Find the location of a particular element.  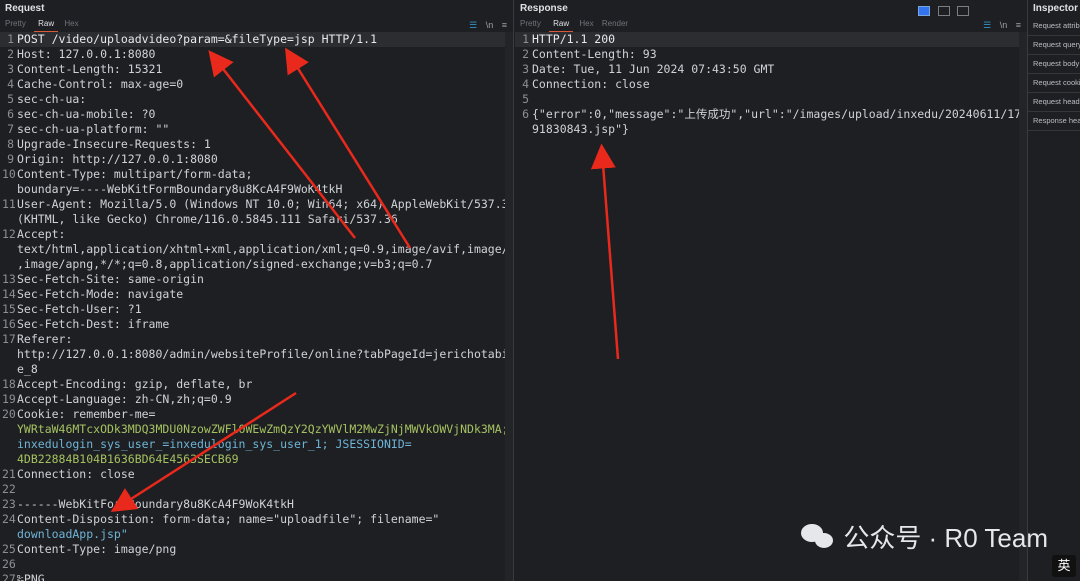

line-number: 12 is located at coordinates (9, 234).